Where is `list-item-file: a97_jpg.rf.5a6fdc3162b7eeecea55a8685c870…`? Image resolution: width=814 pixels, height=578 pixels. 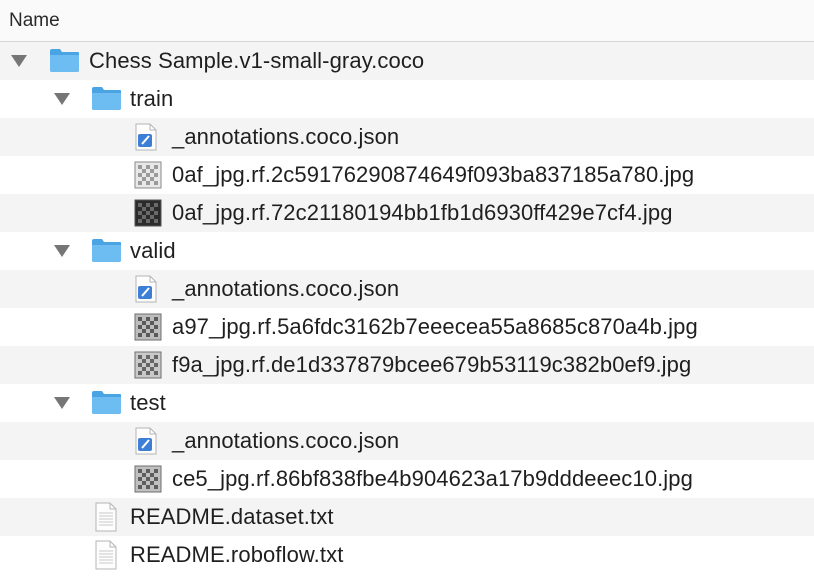
list-item-file: a97_jpg.rf.5a6fdc3162b7eeecea55a8685c870… is located at coordinates (407, 327).